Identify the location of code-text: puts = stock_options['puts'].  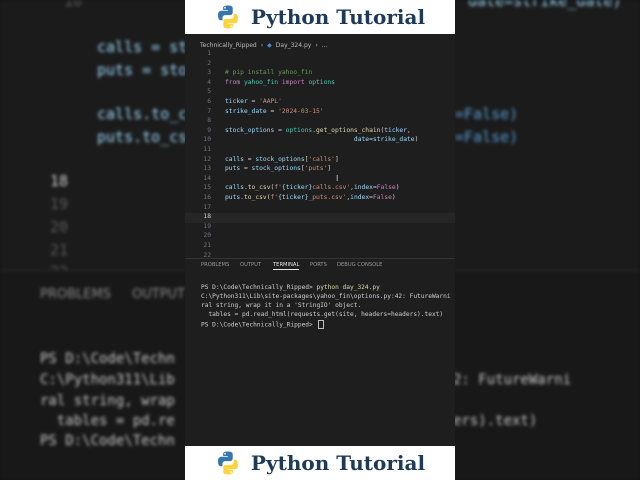
(278, 169).